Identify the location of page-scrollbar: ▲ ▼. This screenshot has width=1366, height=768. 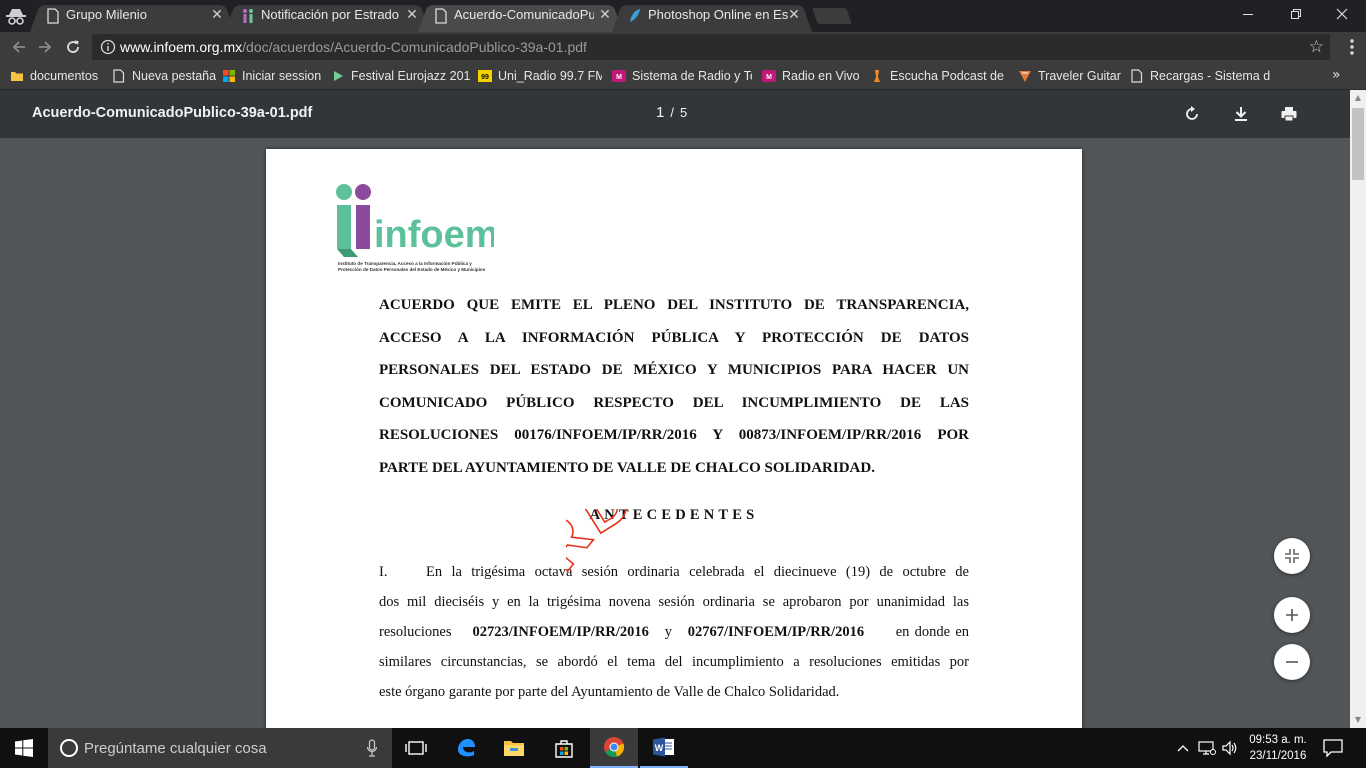
(1358, 409).